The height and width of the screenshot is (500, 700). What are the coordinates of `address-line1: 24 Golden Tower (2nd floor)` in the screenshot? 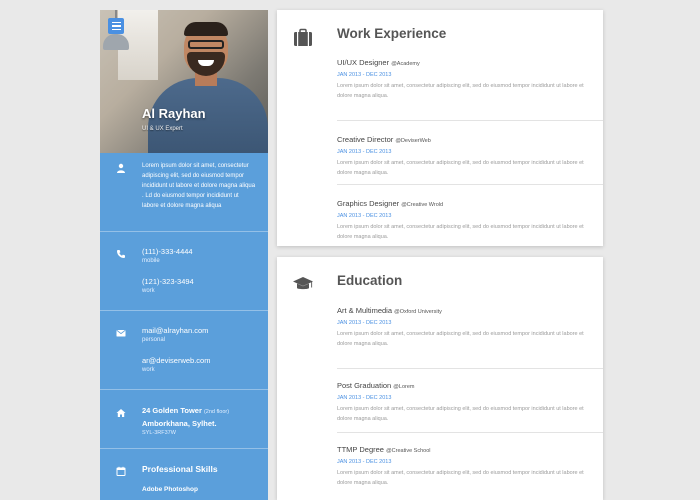 It's located at (199, 411).